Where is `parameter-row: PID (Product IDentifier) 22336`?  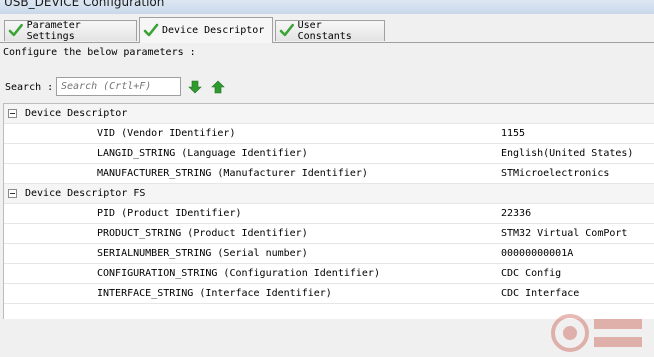
parameter-row: PID (Product IDentifier) 22336 is located at coordinates (329, 214).